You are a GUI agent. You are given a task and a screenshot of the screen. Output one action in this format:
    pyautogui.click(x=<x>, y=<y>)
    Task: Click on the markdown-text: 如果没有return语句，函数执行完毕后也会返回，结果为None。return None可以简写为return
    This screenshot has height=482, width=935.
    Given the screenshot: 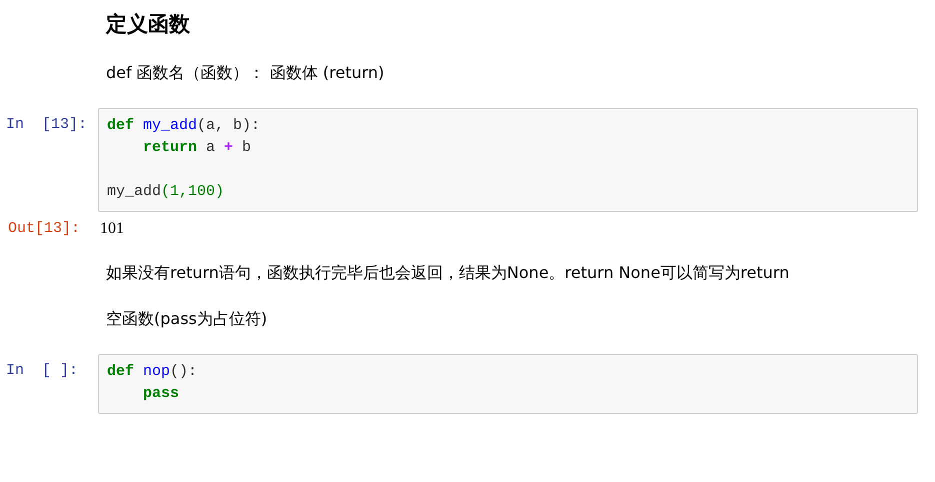 What is the action you would take?
    pyautogui.click(x=448, y=273)
    